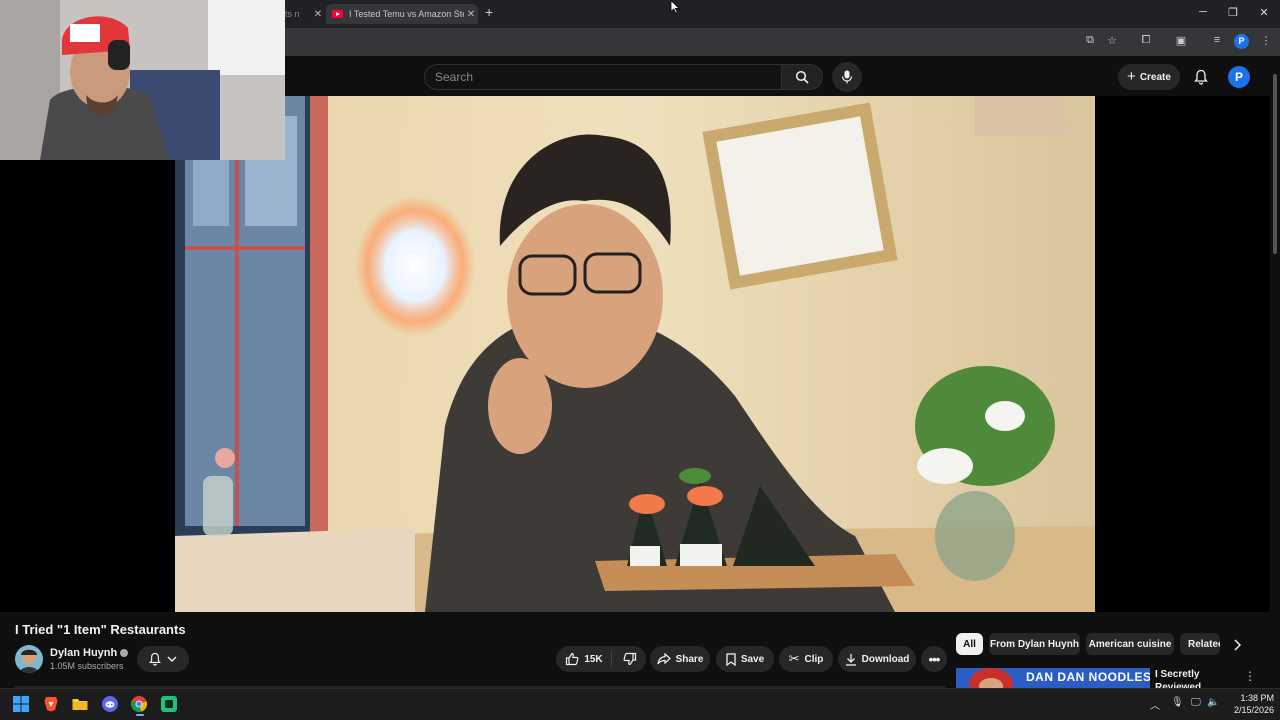 The height and width of the screenshot is (720, 1280). What do you see at coordinates (752, 659) in the screenshot?
I see `save-label: Save` at bounding box center [752, 659].